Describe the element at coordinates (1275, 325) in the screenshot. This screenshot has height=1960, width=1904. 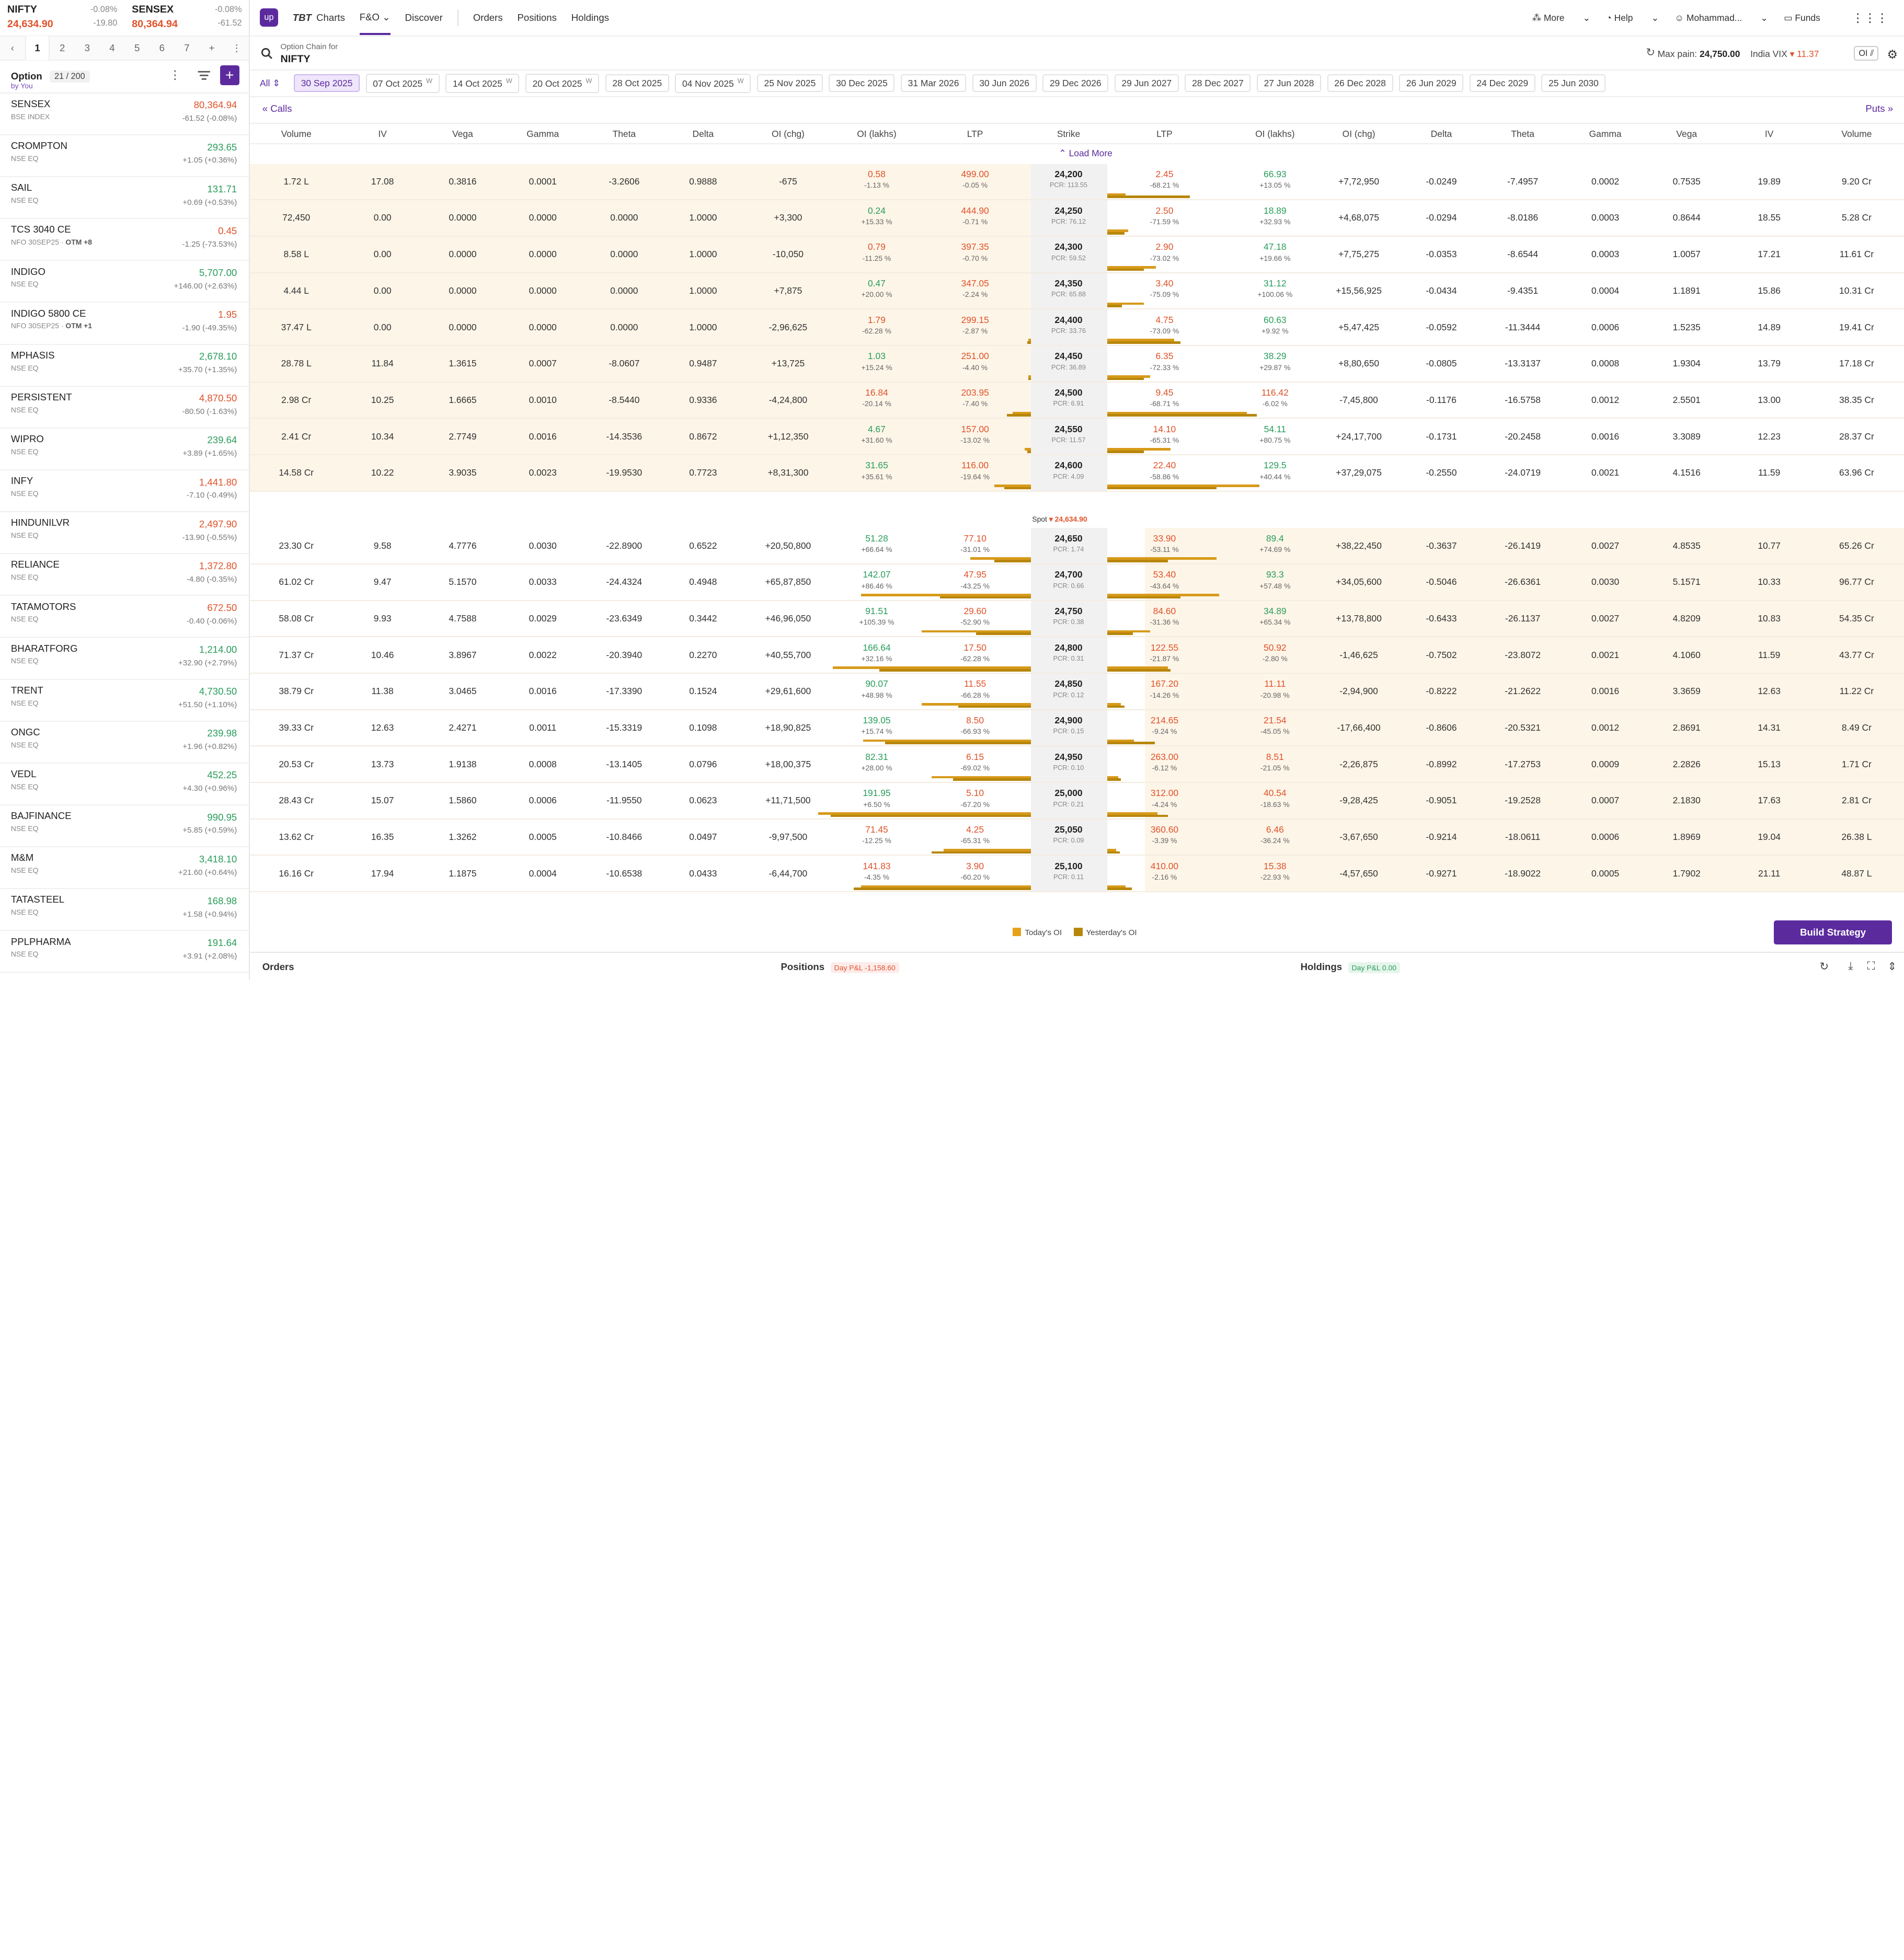
I see `chain-cell-pol: 60.63 +9.92 %` at that location.